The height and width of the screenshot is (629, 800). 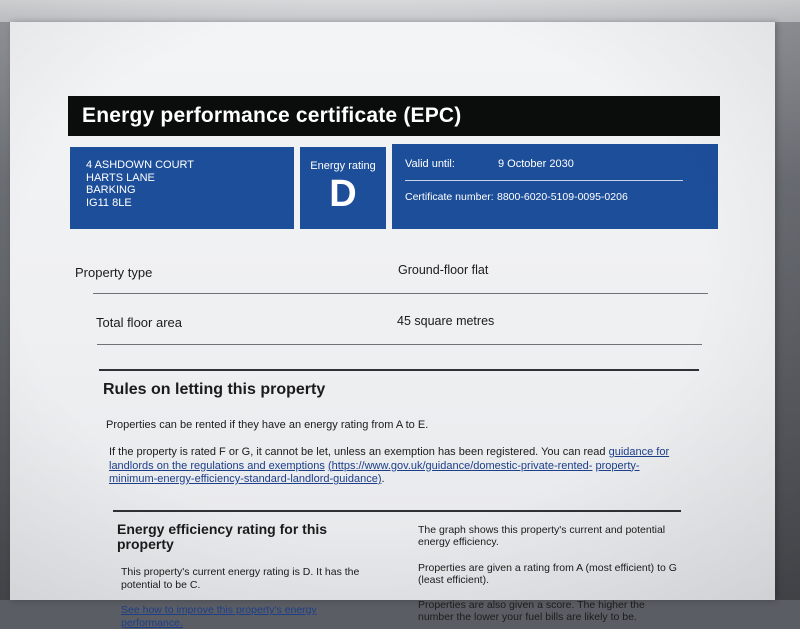 What do you see at coordinates (446, 321) in the screenshot?
I see `floor-area-value: 45 square metres` at bounding box center [446, 321].